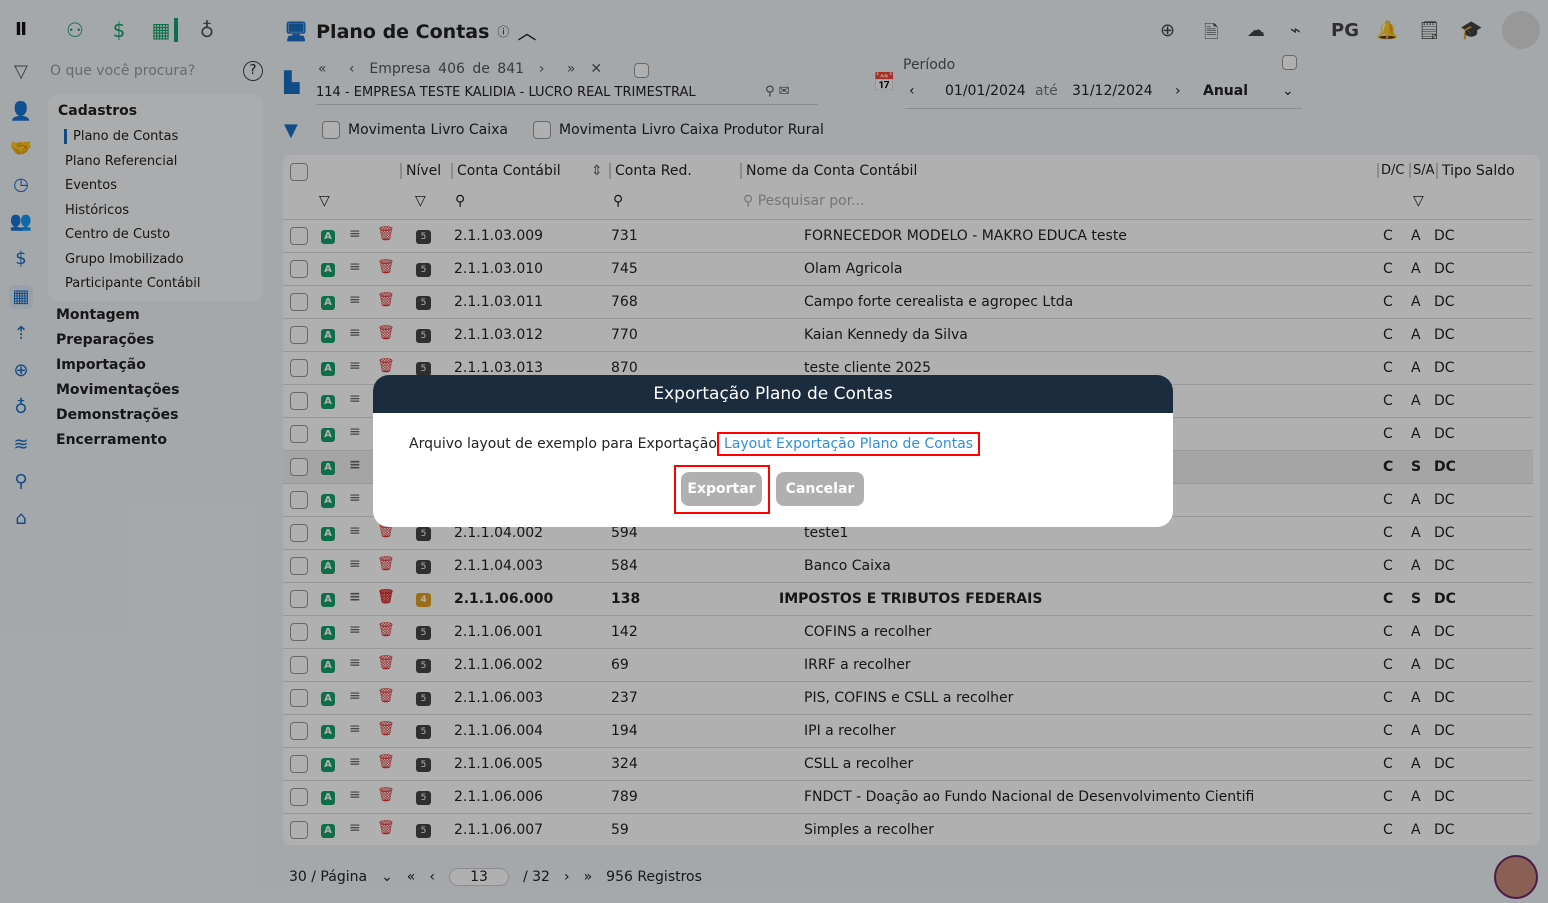 The height and width of the screenshot is (903, 1548). Describe the element at coordinates (820, 489) in the screenshot. I see `cancel-button: Cancelar` at that location.